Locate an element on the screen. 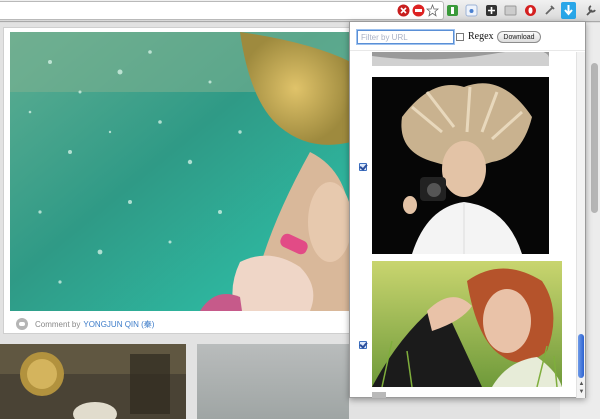  scroll-up-arrow-icon: ▲ is located at coordinates (581, 384).